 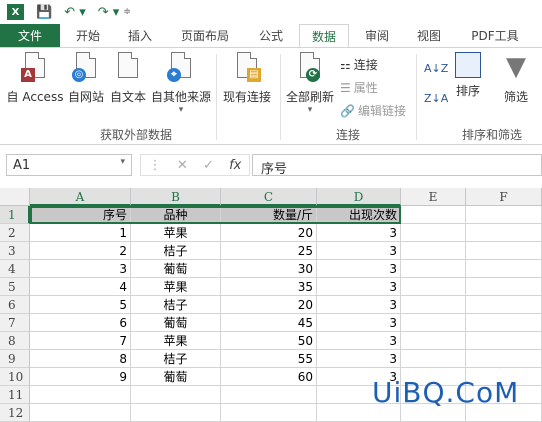 What do you see at coordinates (205, 36) in the screenshot?
I see `tab-page-layout: 页面布局` at bounding box center [205, 36].